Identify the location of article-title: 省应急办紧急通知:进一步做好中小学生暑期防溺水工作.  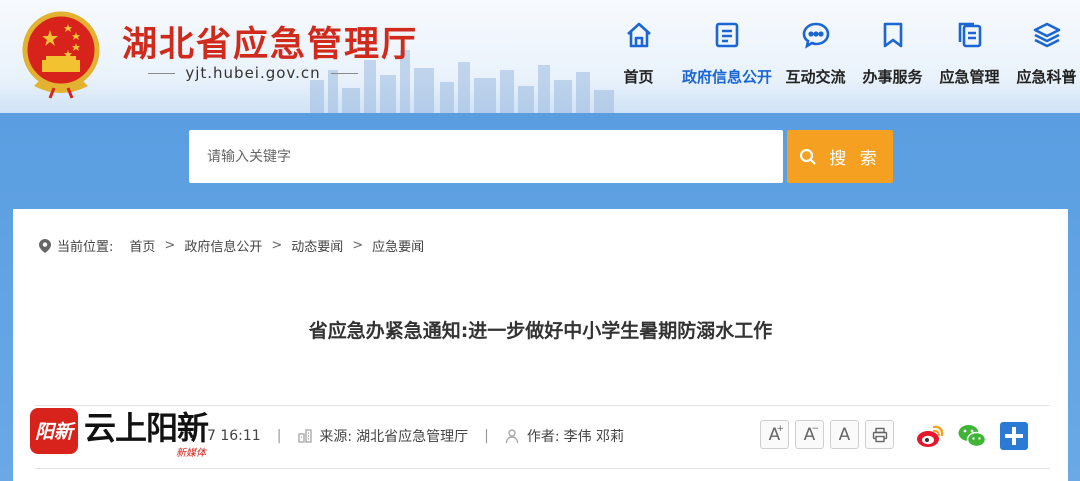
(540, 331).